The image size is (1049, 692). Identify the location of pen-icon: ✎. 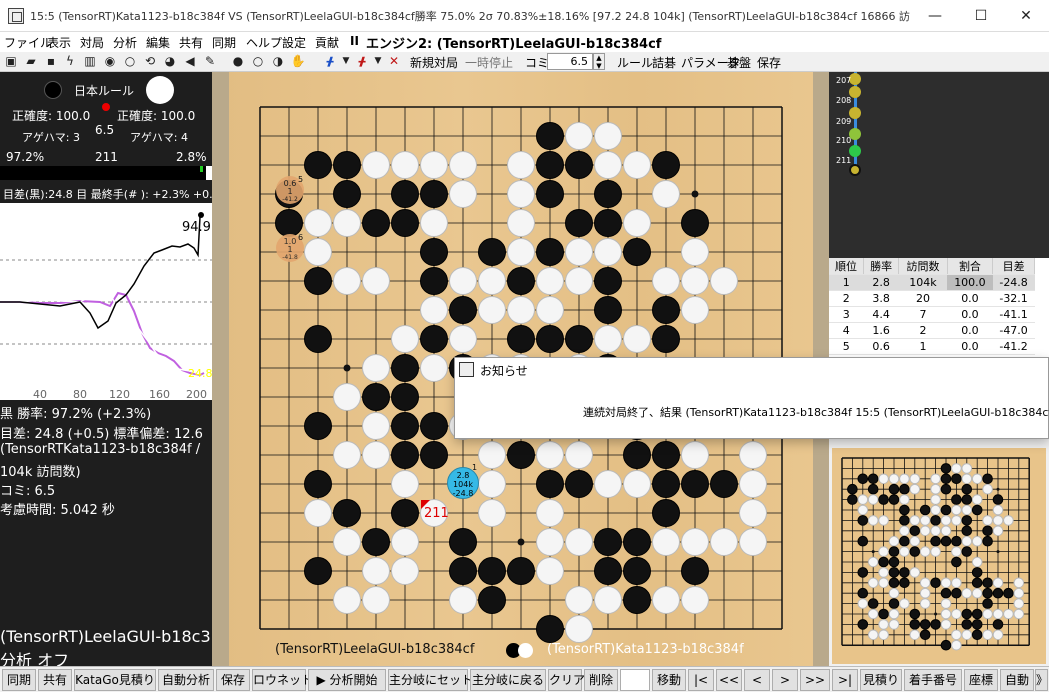
(210, 61).